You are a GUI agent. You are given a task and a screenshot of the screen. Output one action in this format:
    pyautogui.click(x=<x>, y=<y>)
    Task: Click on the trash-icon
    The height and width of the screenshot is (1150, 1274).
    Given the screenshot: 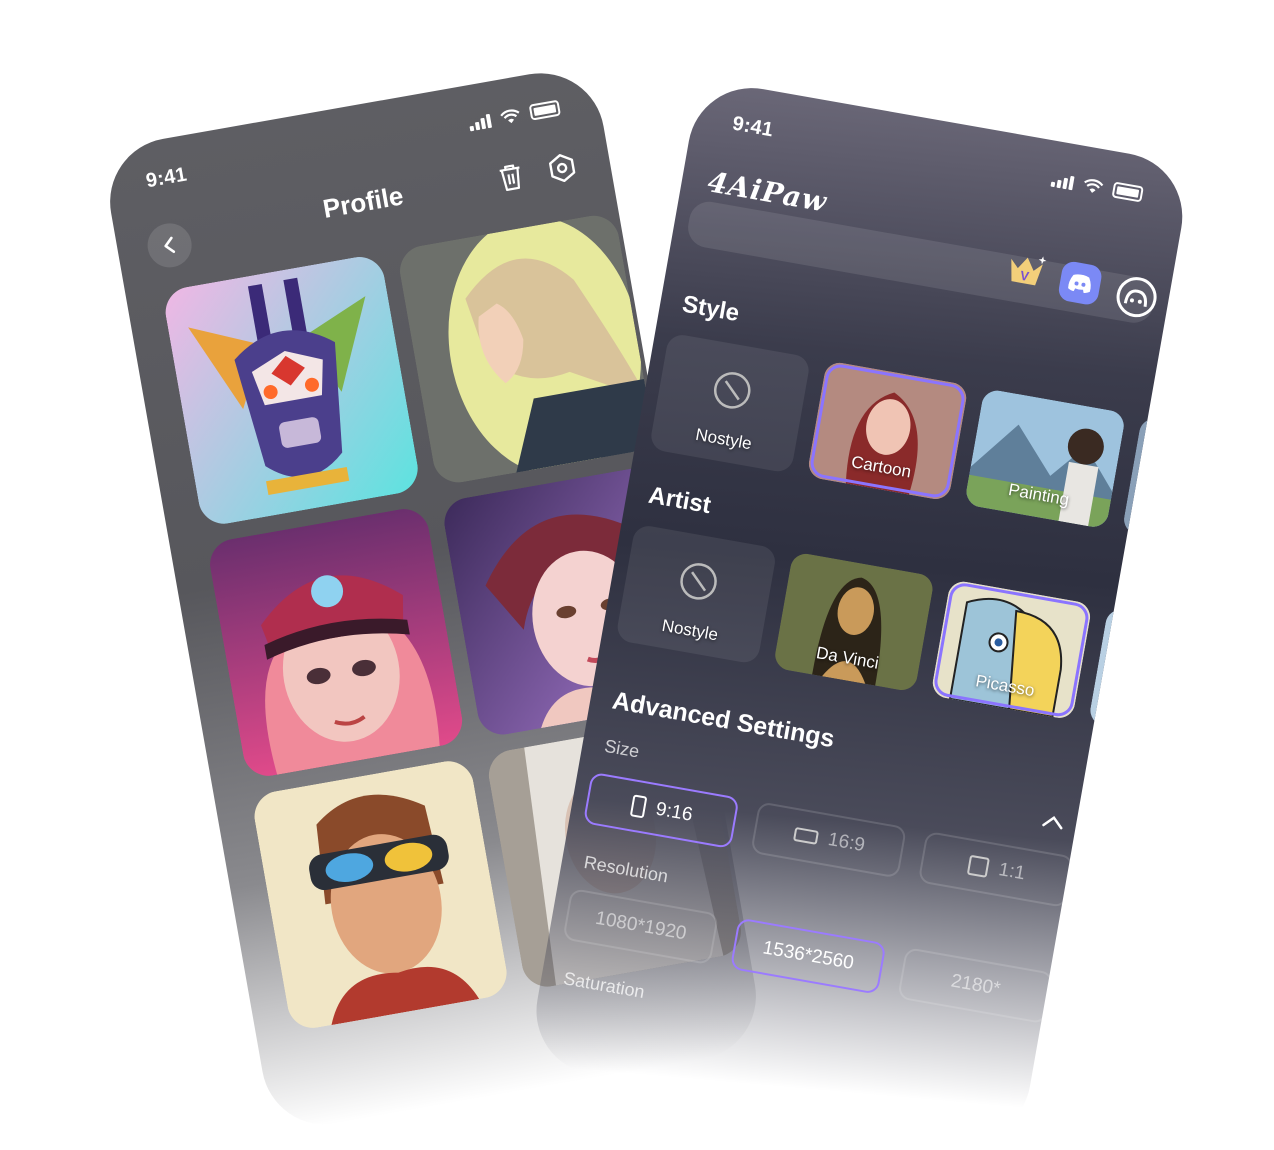 What is the action you would take?
    pyautogui.click(x=510, y=178)
    